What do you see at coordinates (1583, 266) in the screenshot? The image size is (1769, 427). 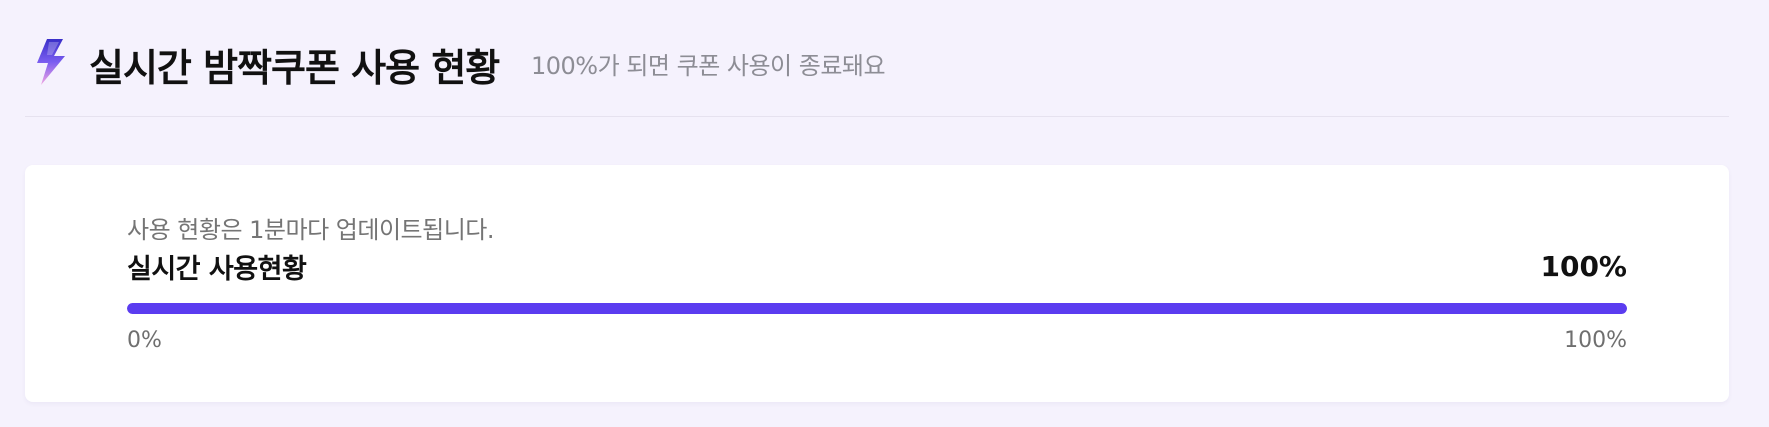 I see `usage-percent: 100%` at bounding box center [1583, 266].